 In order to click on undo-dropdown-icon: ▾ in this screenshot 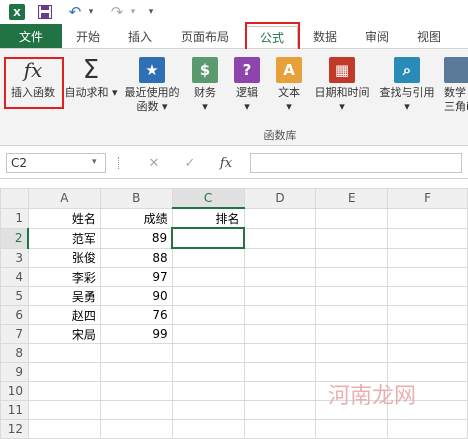, I will do `click(91, 12)`.